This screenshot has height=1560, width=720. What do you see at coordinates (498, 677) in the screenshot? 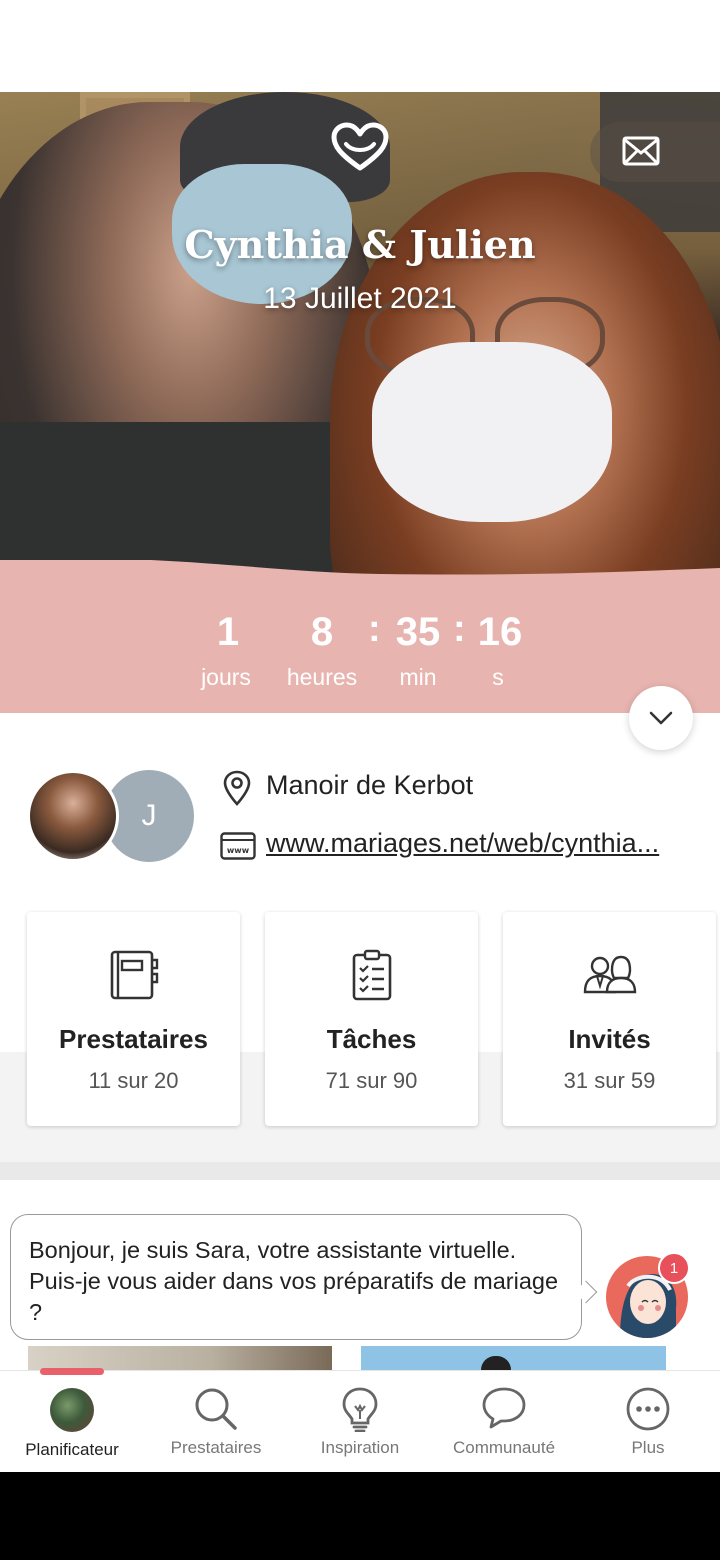
I see `countdown-seconds-label: s` at bounding box center [498, 677].